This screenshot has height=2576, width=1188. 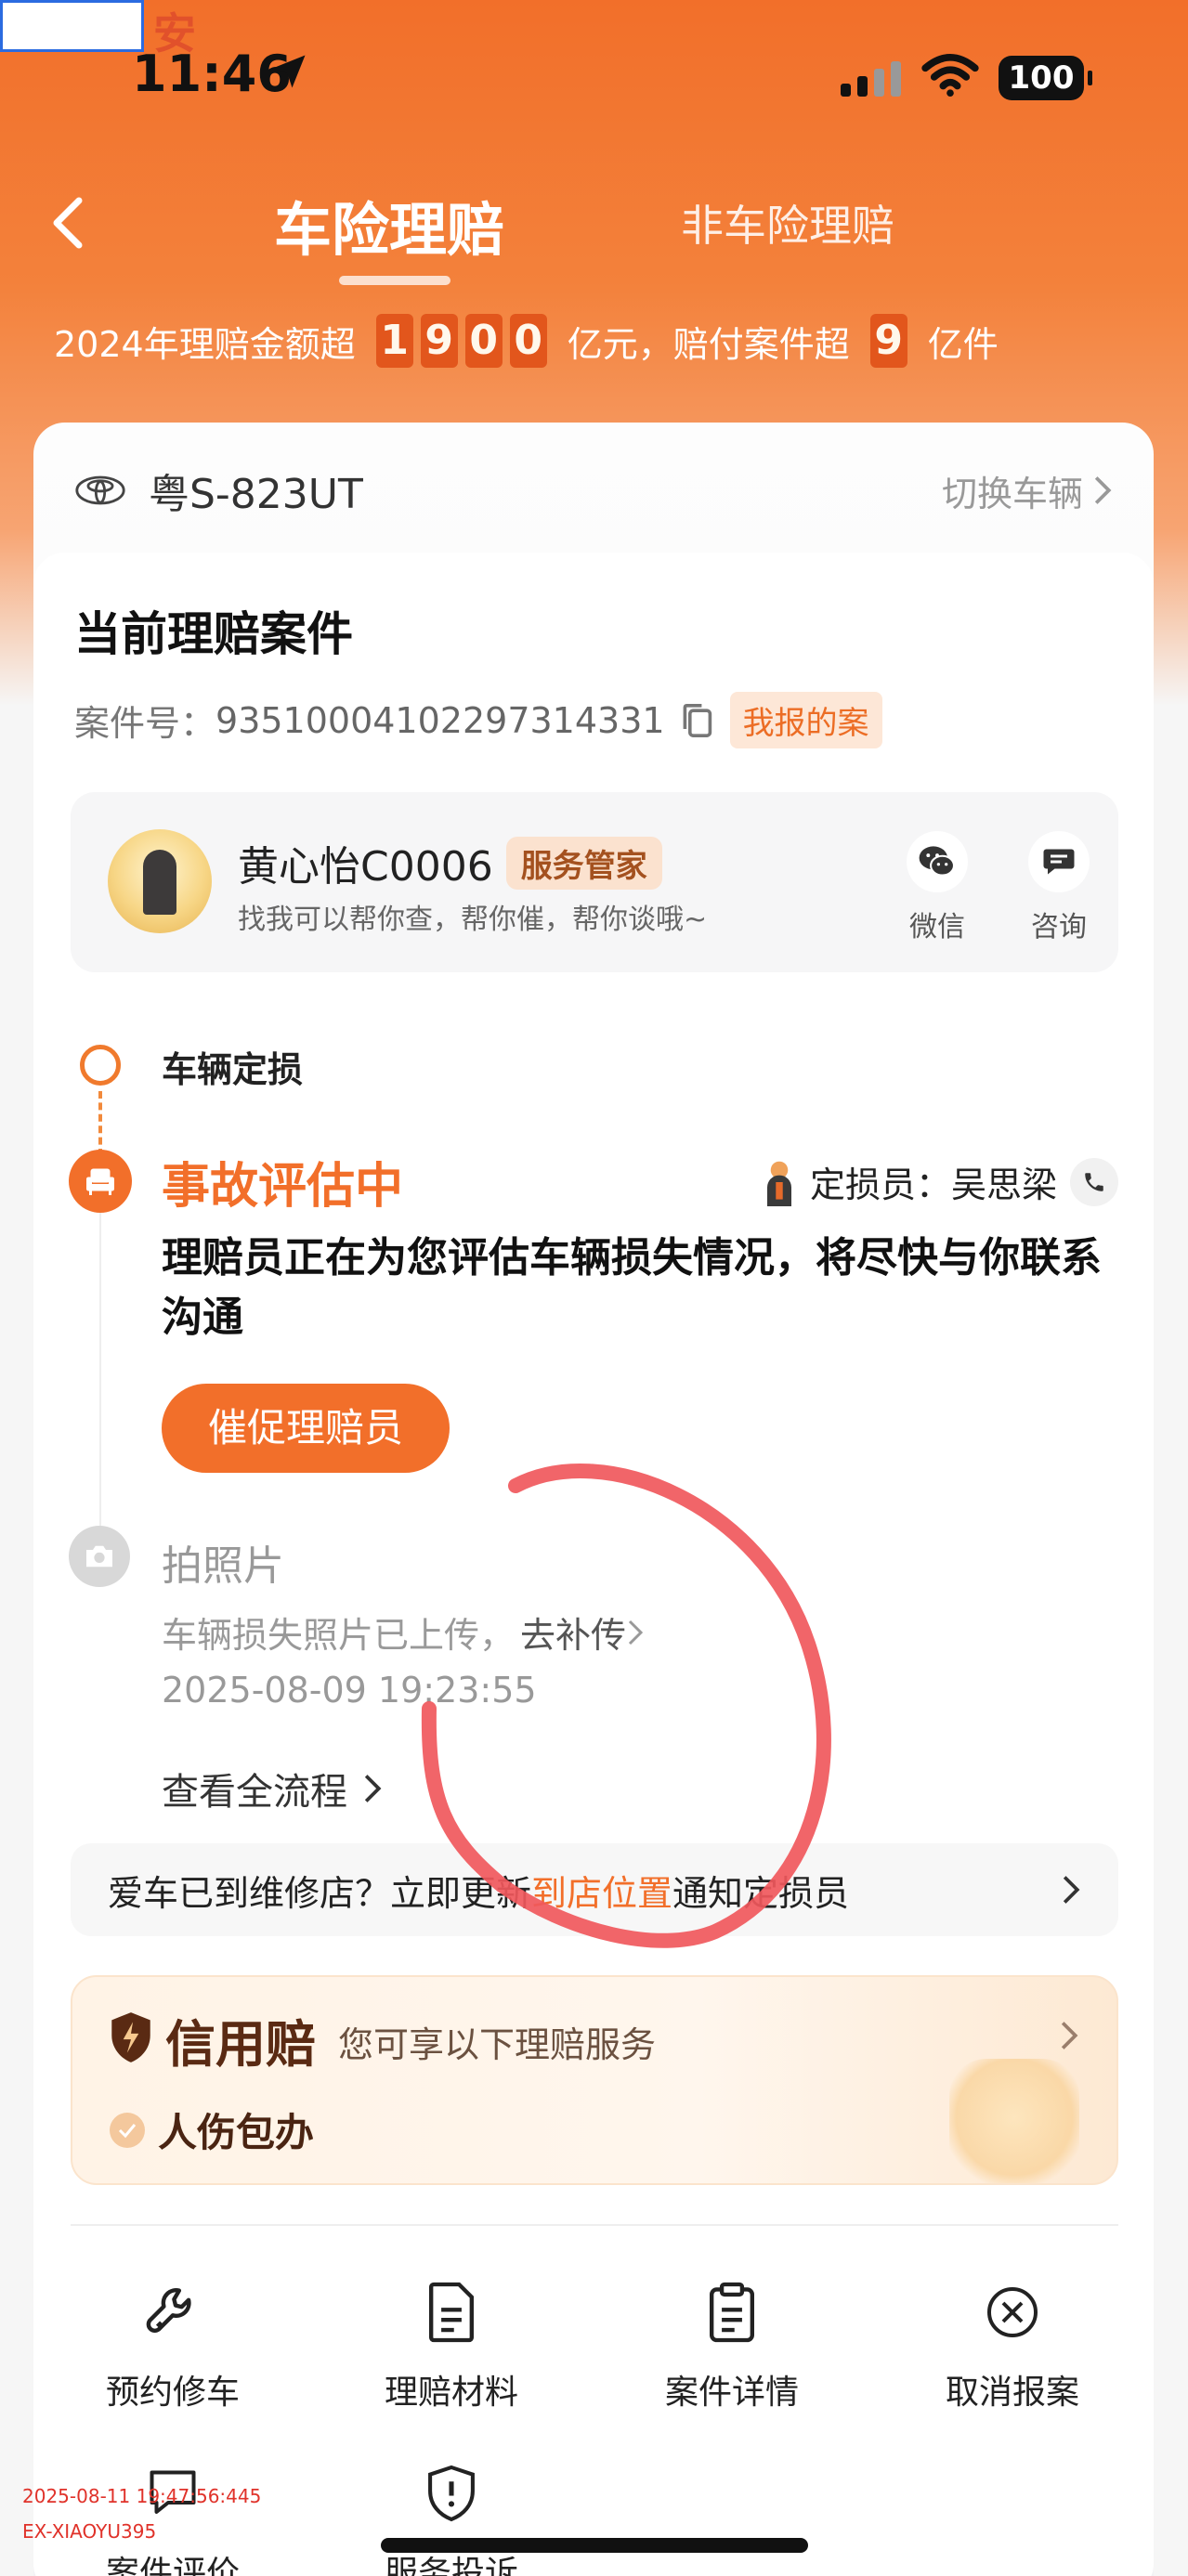 I want to click on assessor-info: 定损员：吴思梁, so click(x=940, y=1181).